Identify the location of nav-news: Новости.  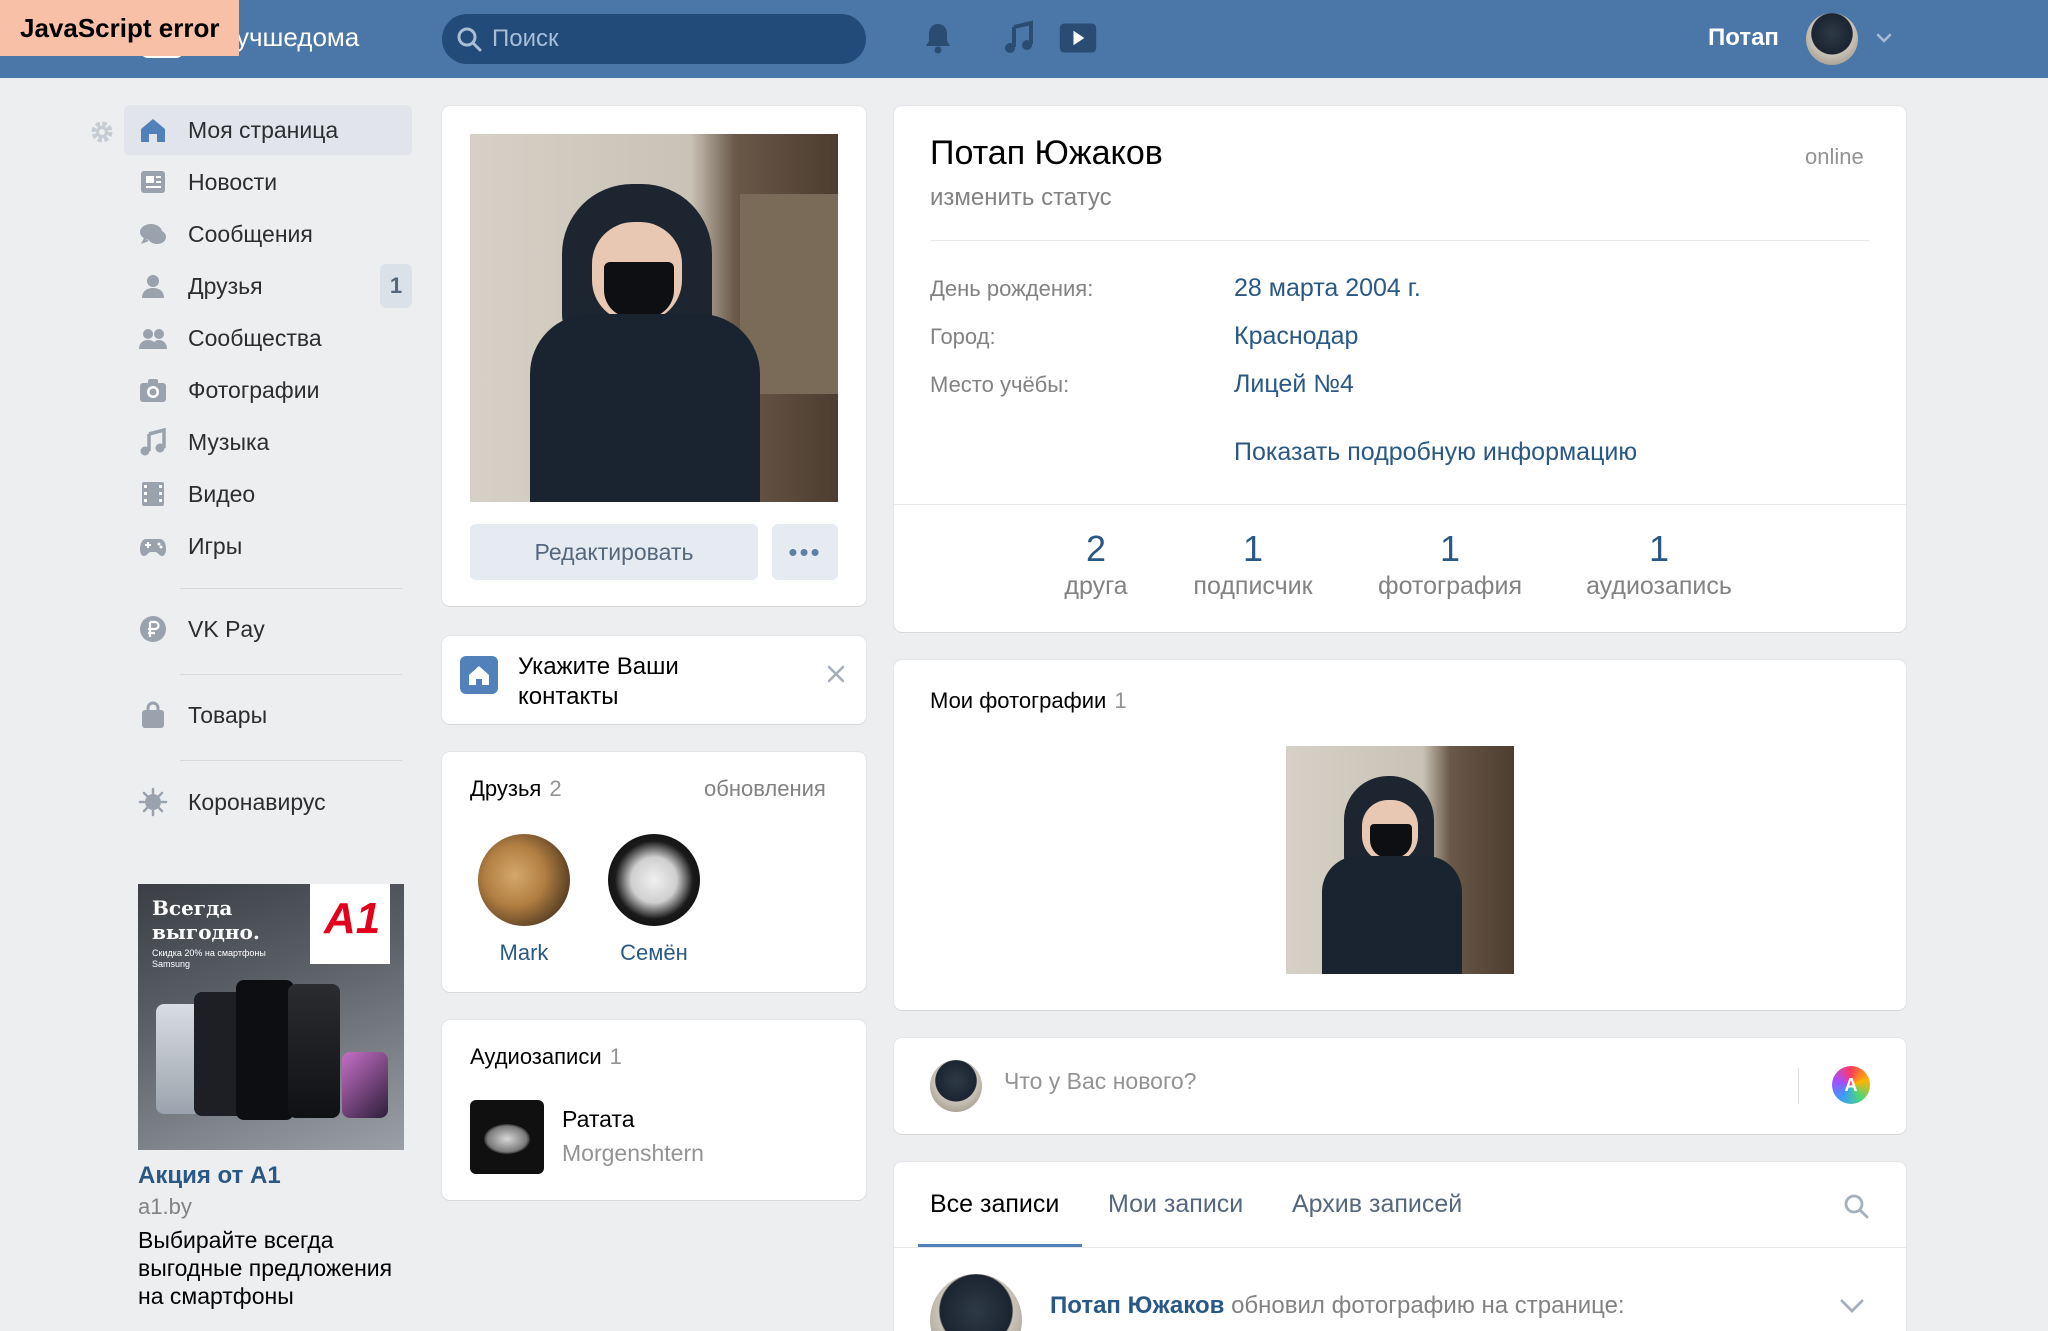
(268, 182).